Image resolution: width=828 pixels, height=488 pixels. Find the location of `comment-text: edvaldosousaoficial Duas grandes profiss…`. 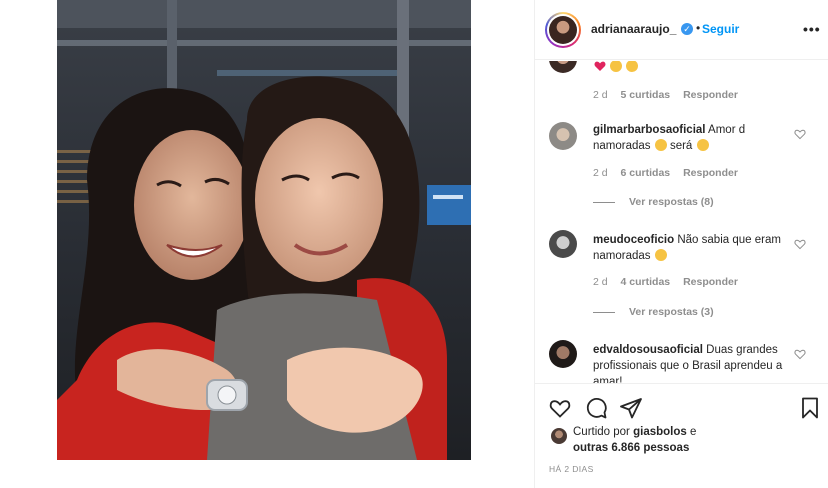

comment-text: edvaldosousaoficial Duas grandes profiss… is located at coordinates (692, 362).